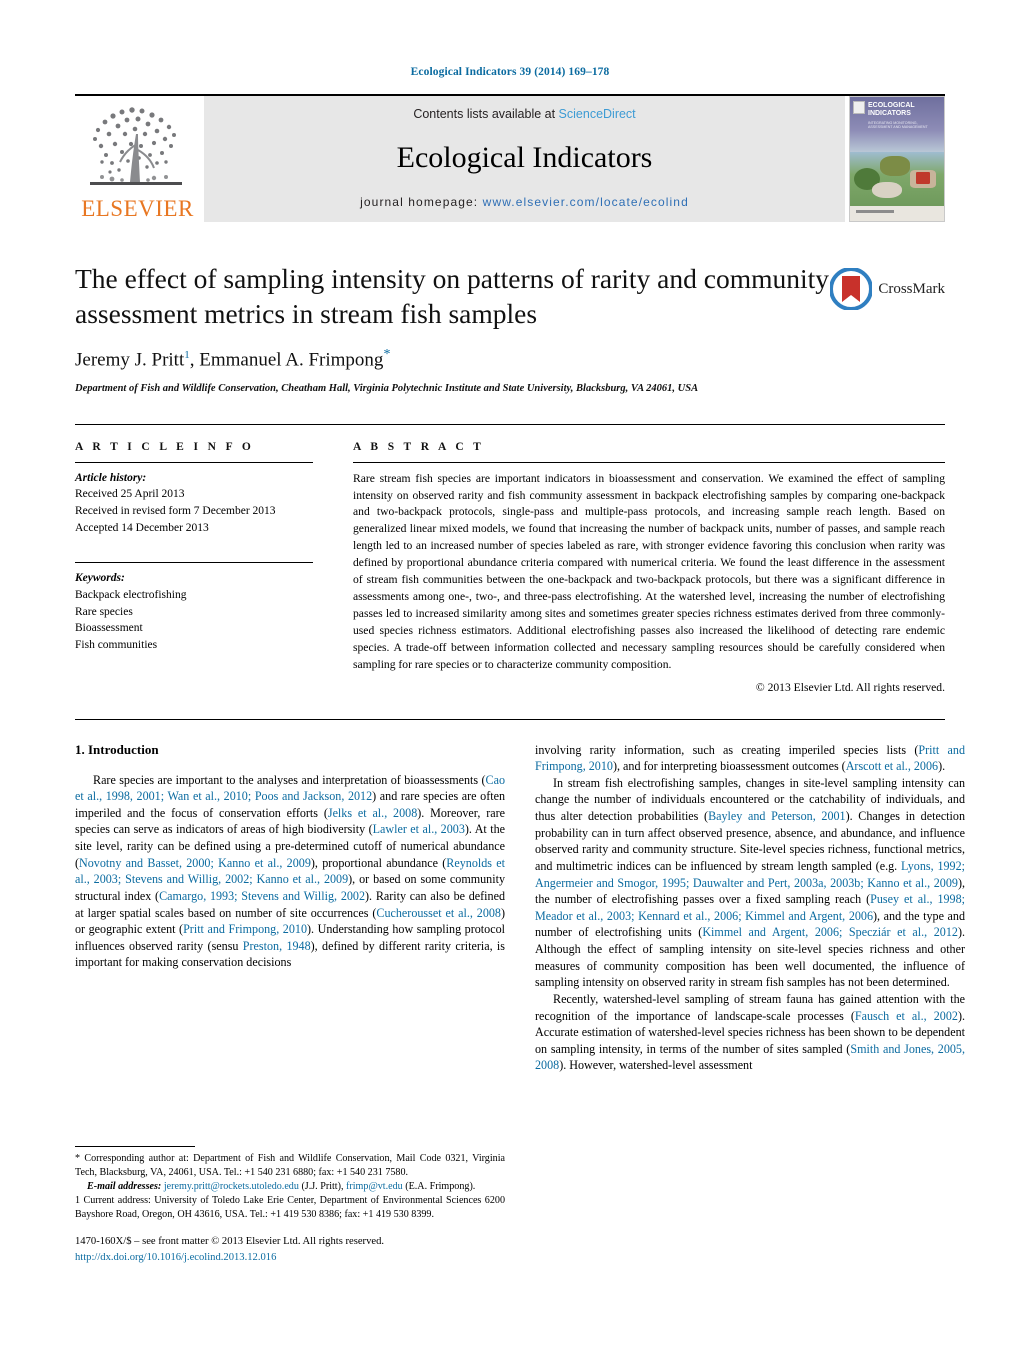  I want to click on keyword-item: Fish communities, so click(116, 644).